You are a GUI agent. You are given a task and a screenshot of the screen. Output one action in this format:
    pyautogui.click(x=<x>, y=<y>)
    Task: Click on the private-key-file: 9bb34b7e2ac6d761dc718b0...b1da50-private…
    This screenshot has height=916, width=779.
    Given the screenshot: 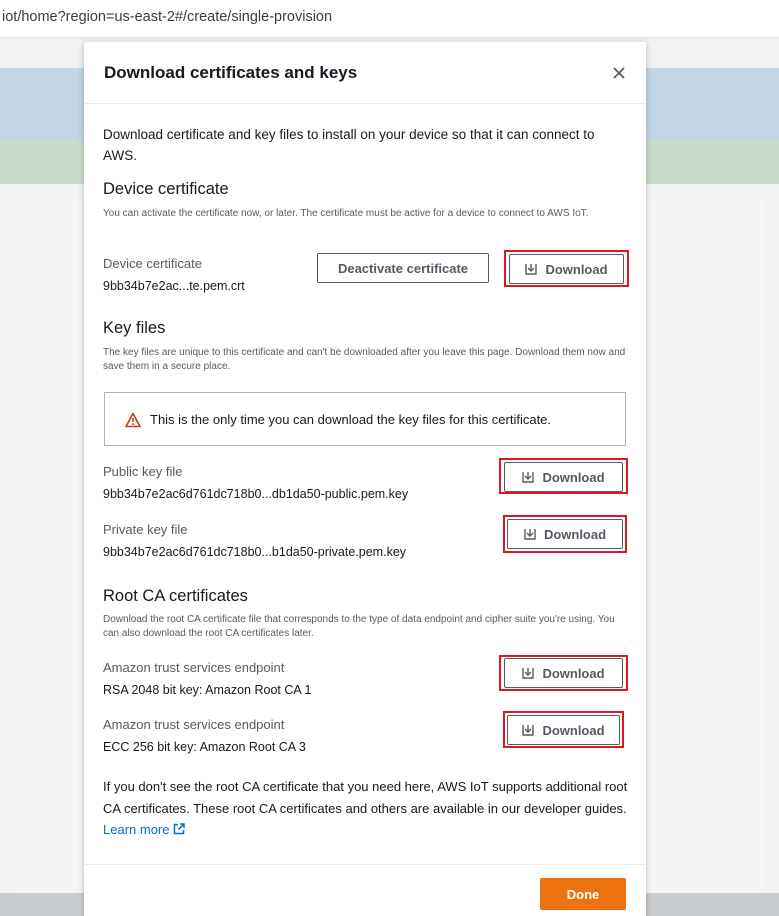 What is the action you would take?
    pyautogui.click(x=255, y=552)
    